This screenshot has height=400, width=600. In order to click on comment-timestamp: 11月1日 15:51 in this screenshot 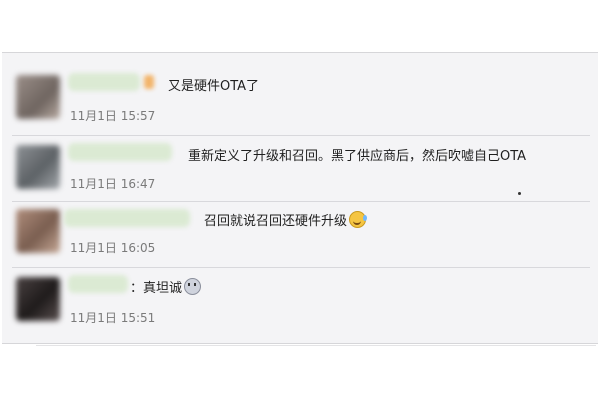, I will do `click(113, 318)`.